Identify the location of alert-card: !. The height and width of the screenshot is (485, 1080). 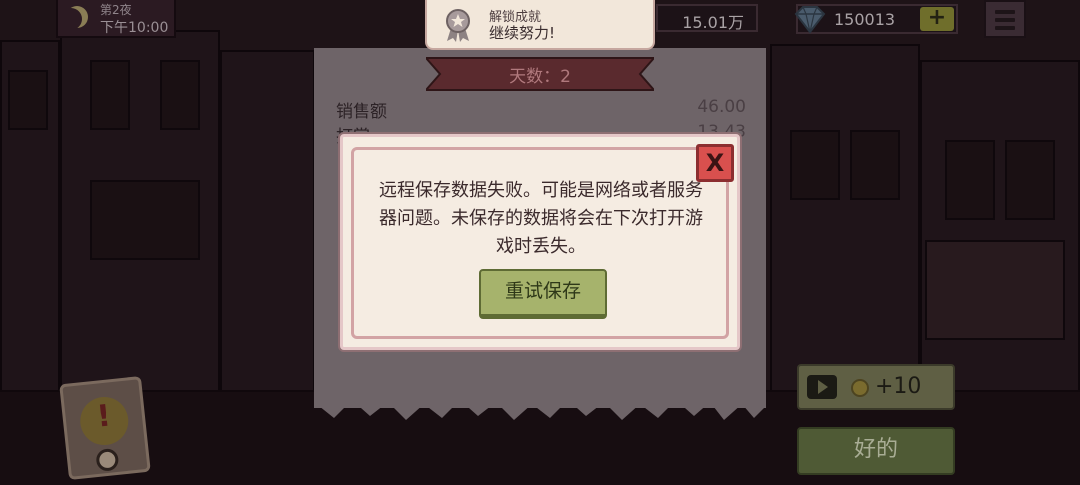
(105, 428).